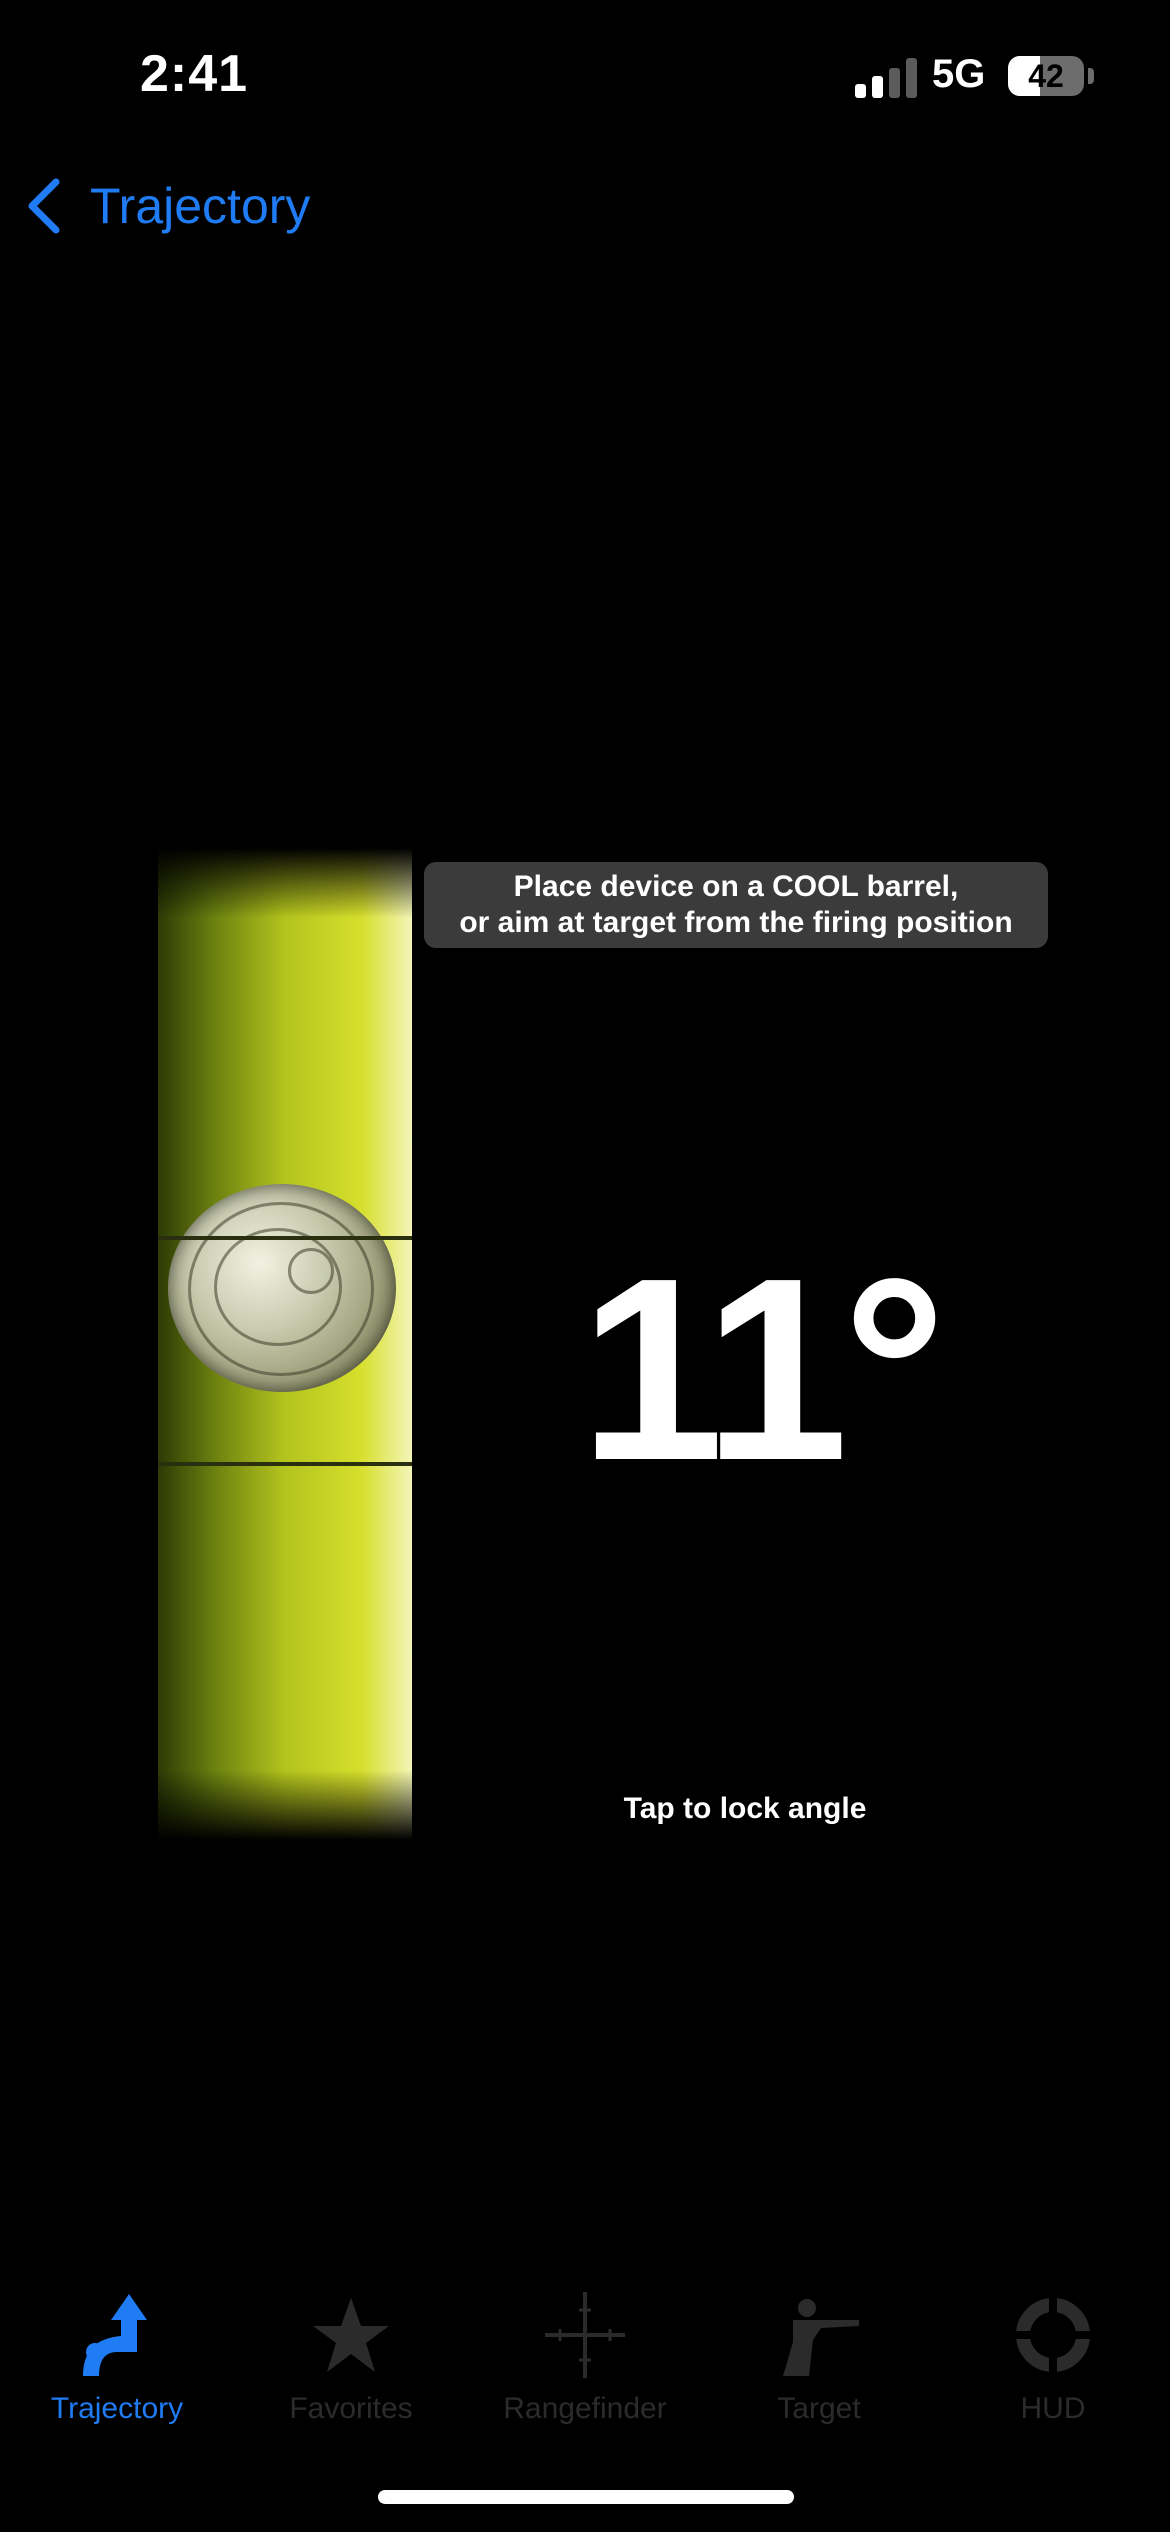  Describe the element at coordinates (351, 2335) in the screenshot. I see `star-icon` at that location.